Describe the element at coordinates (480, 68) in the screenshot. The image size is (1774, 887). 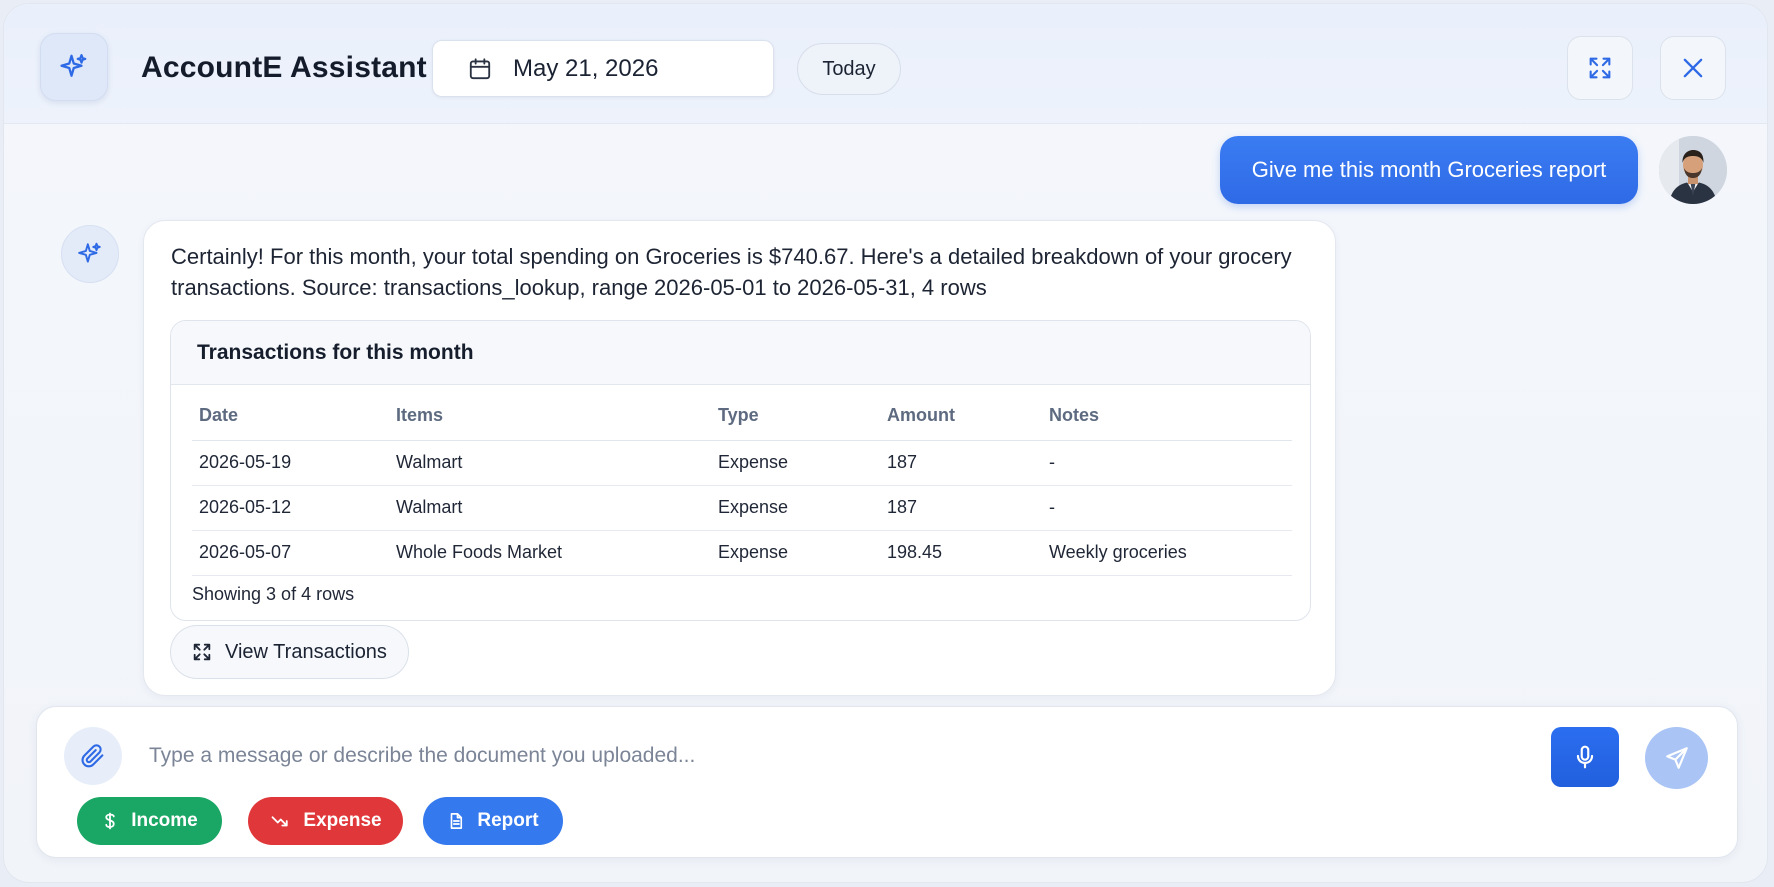
I see `calendar-icon` at that location.